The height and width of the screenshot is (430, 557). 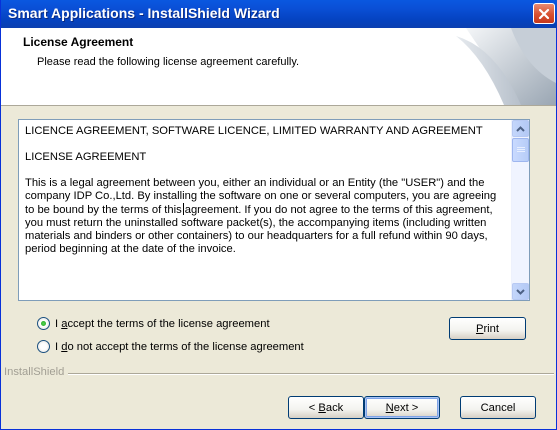 What do you see at coordinates (520, 210) in the screenshot?
I see `vertical-scrollbar` at bounding box center [520, 210].